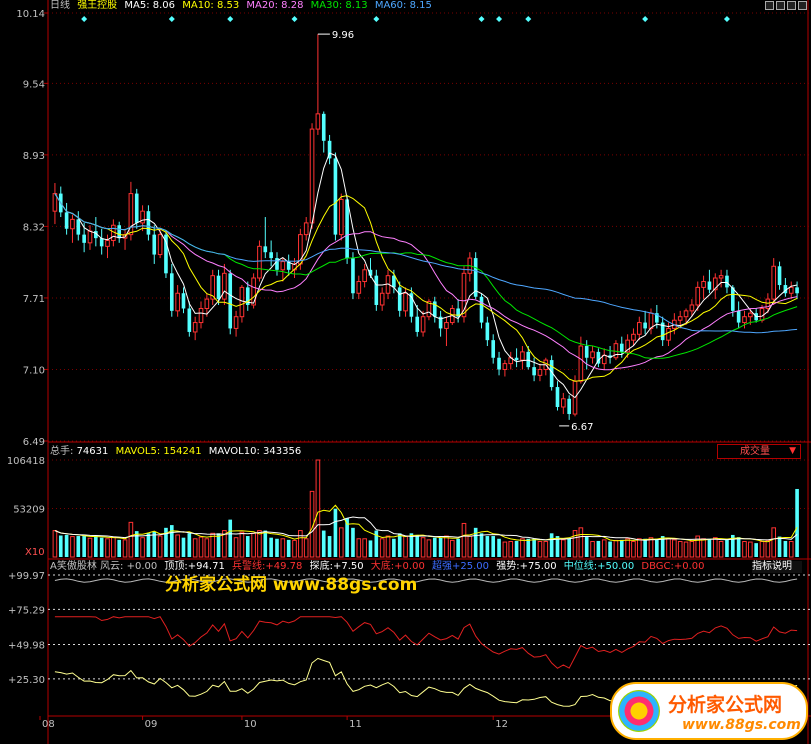  Describe the element at coordinates (137, 5) in the screenshot. I see `ma5-label: MA5:` at that location.